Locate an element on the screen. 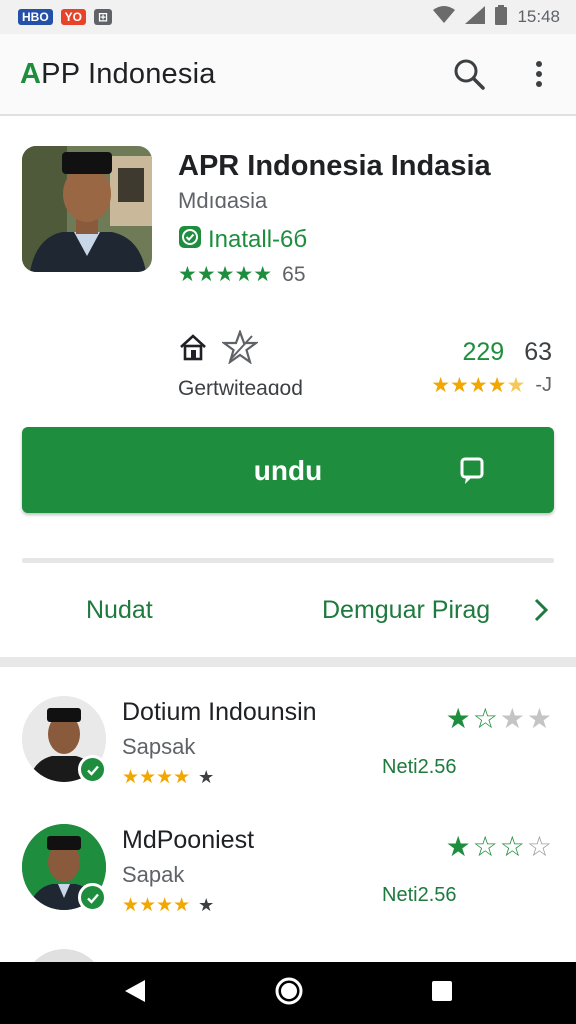 The height and width of the screenshot is (1024, 576). stat-primary: 229 is located at coordinates (483, 352).